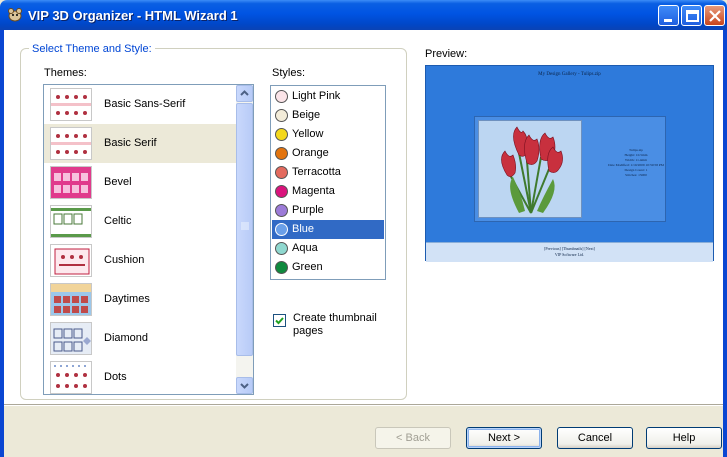 This screenshot has height=457, width=727. What do you see at coordinates (363, 405) in the screenshot?
I see `separator` at bounding box center [363, 405].